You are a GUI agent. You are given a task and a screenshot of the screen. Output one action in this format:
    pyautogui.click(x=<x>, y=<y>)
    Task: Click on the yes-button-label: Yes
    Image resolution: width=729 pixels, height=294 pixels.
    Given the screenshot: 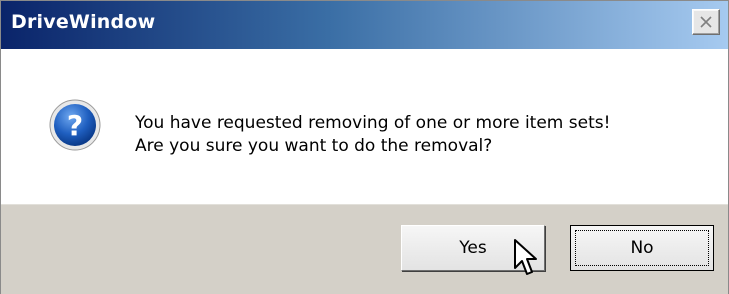 What is the action you would take?
    pyautogui.click(x=473, y=248)
    